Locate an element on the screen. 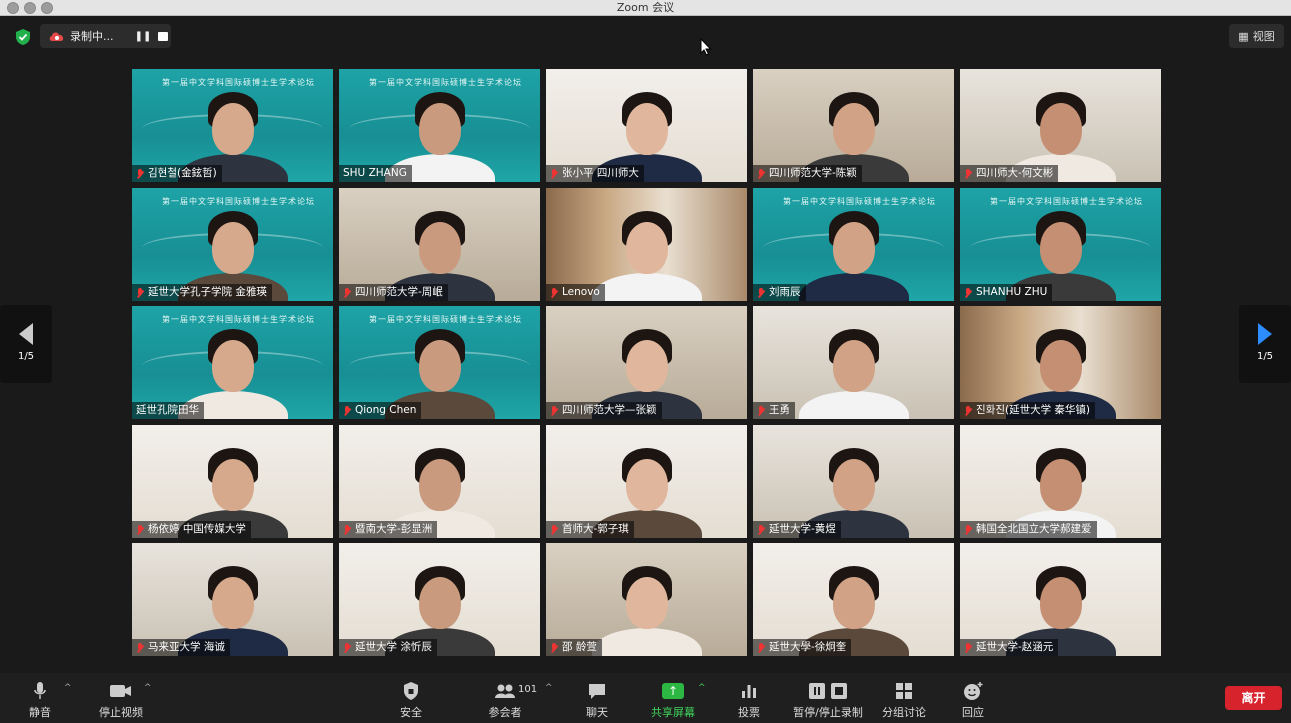  smiley-plus-icon is located at coordinates (973, 691).